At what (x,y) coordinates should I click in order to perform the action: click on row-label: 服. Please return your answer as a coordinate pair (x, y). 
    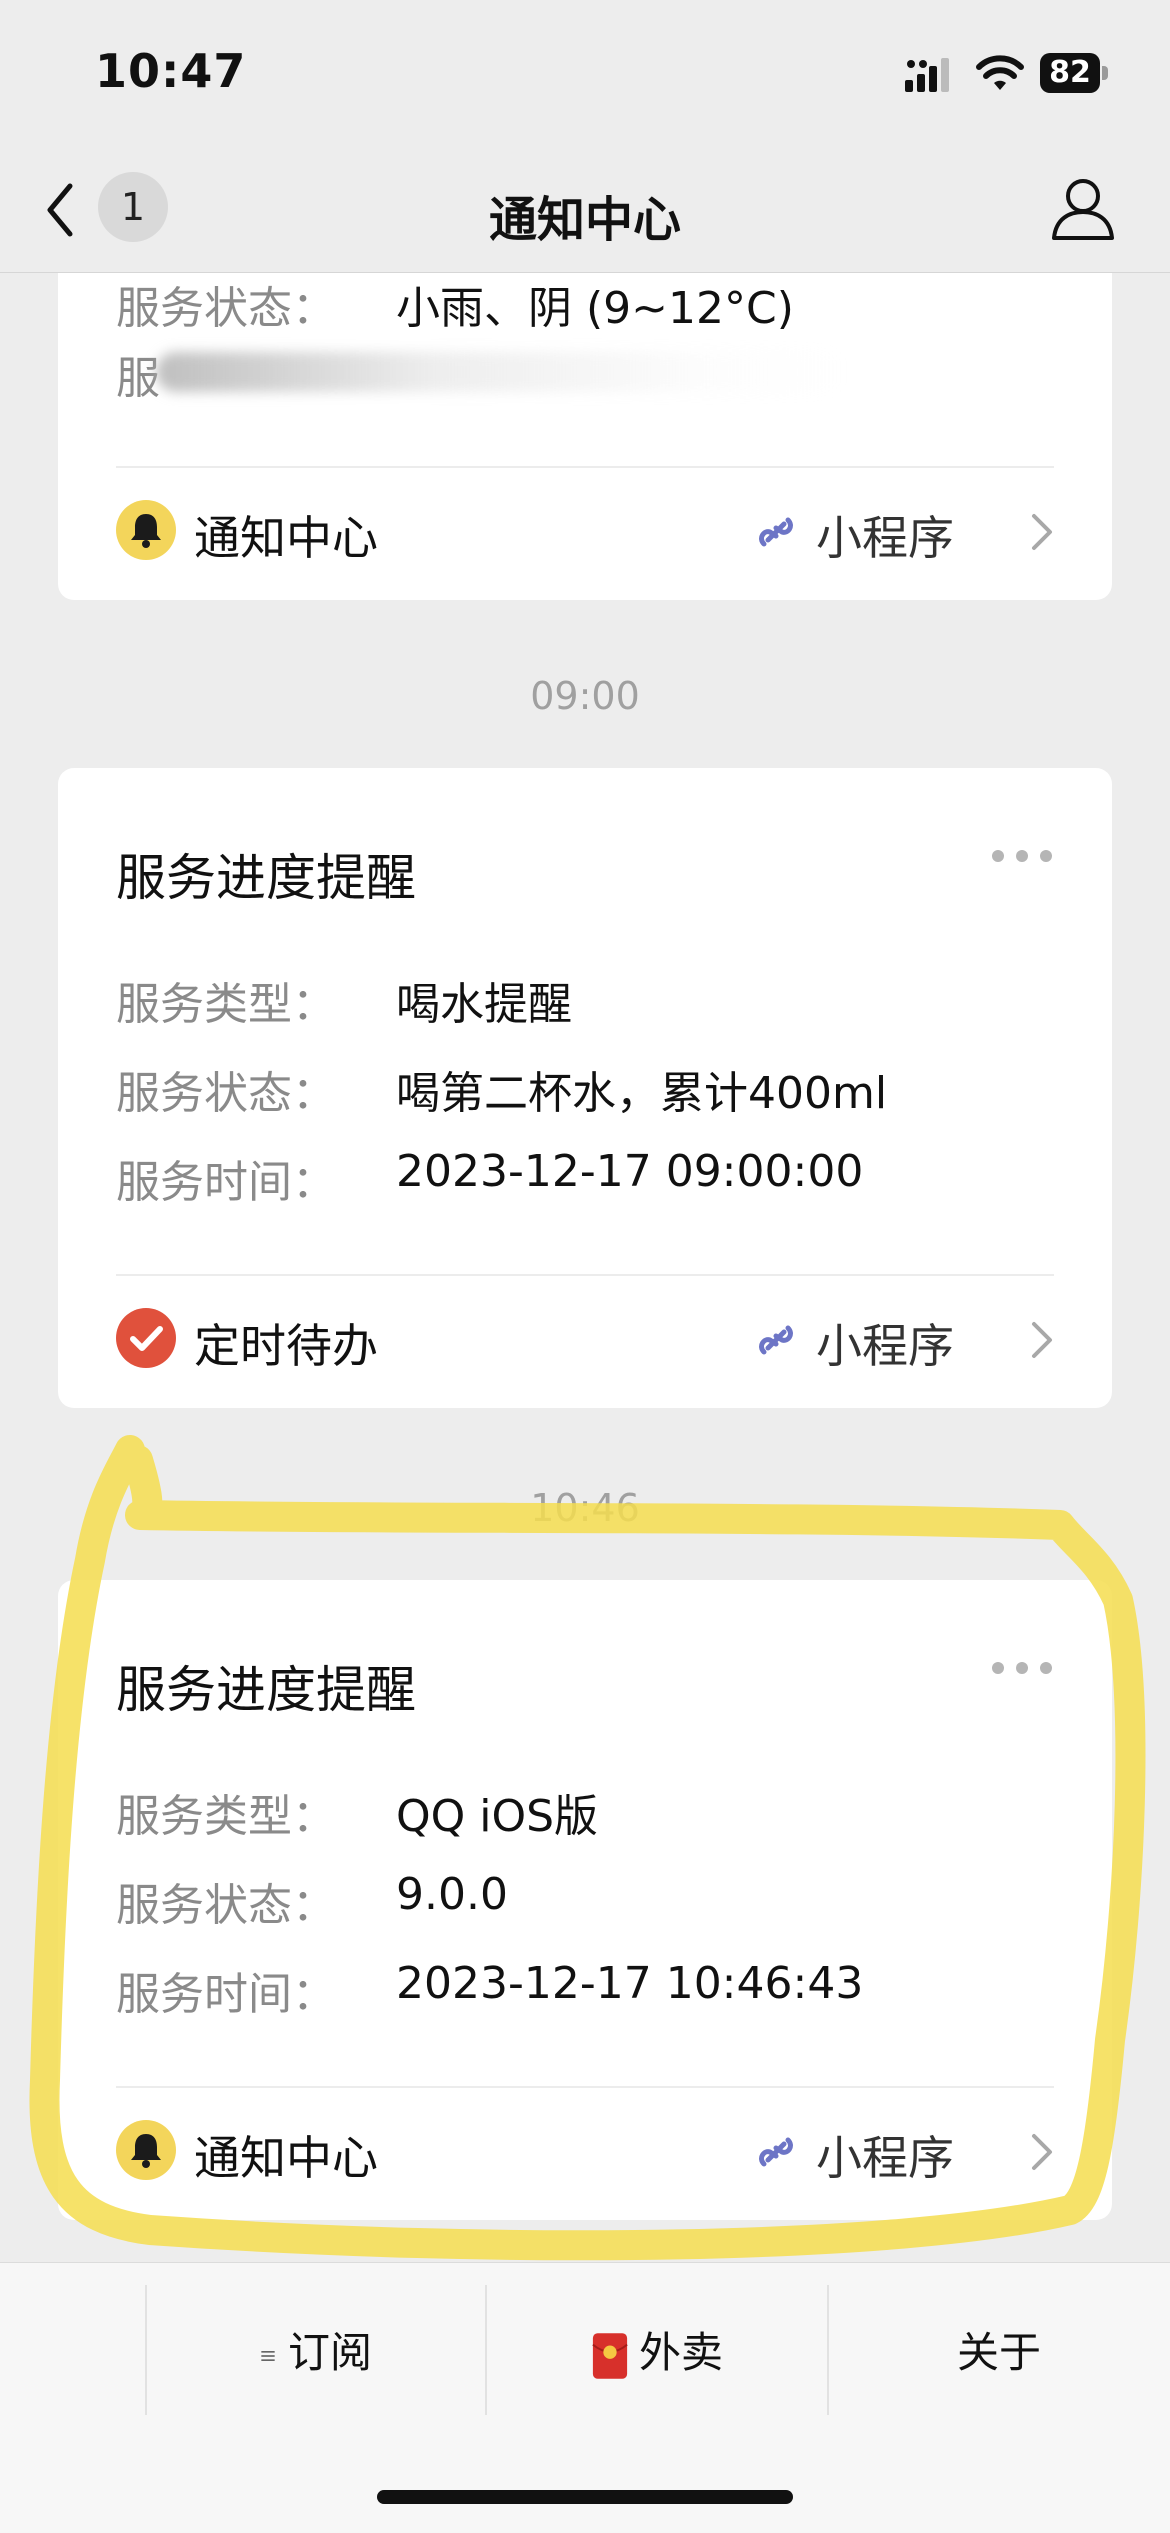
    Looking at the image, I should click on (138, 378).